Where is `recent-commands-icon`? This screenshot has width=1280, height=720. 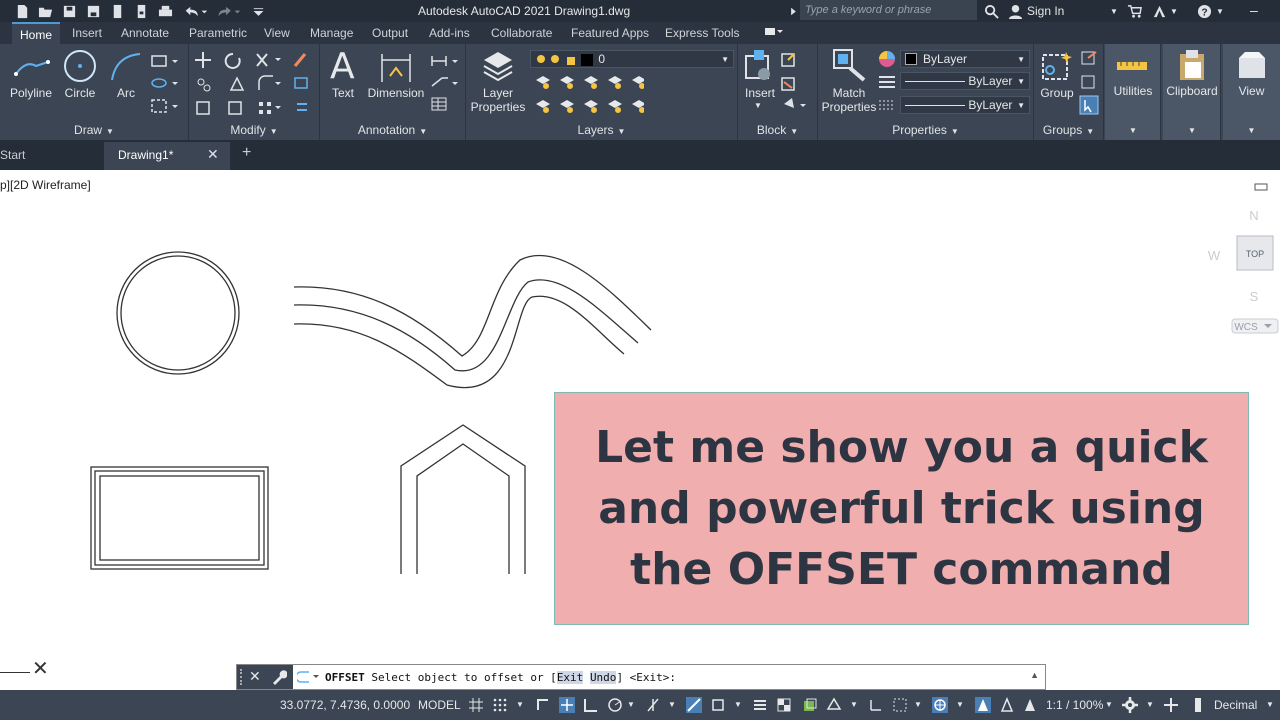 recent-commands-icon is located at coordinates (309, 677).